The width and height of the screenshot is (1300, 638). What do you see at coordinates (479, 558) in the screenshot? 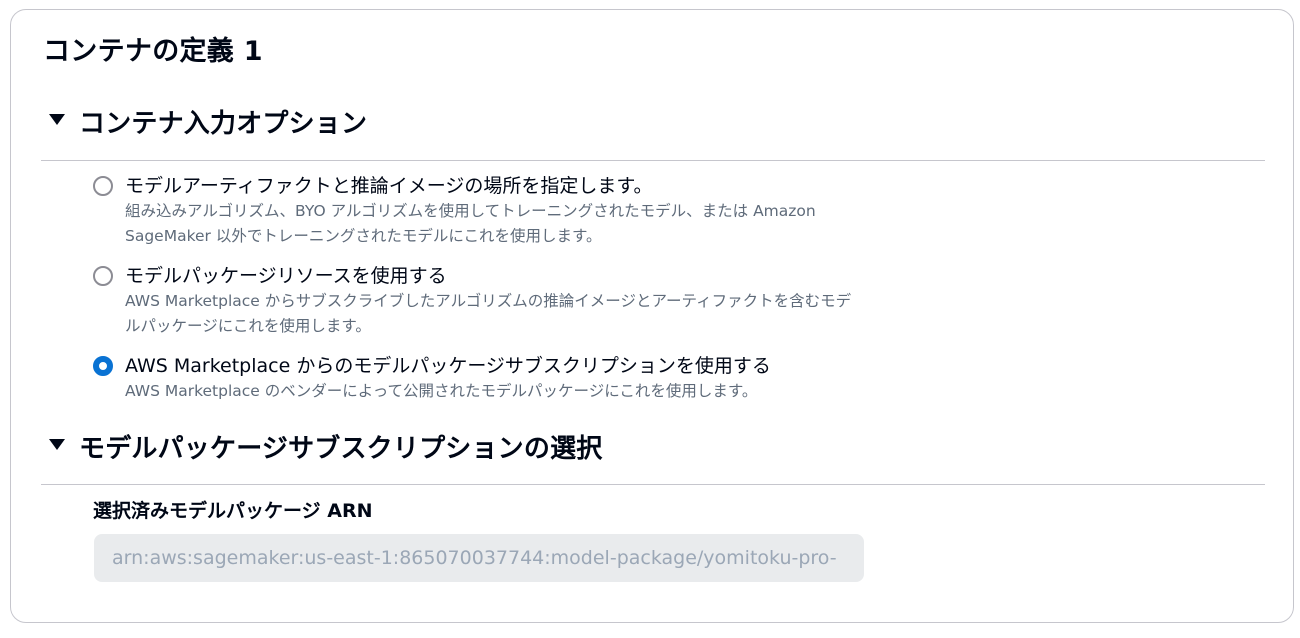
I see `arn-input` at bounding box center [479, 558].